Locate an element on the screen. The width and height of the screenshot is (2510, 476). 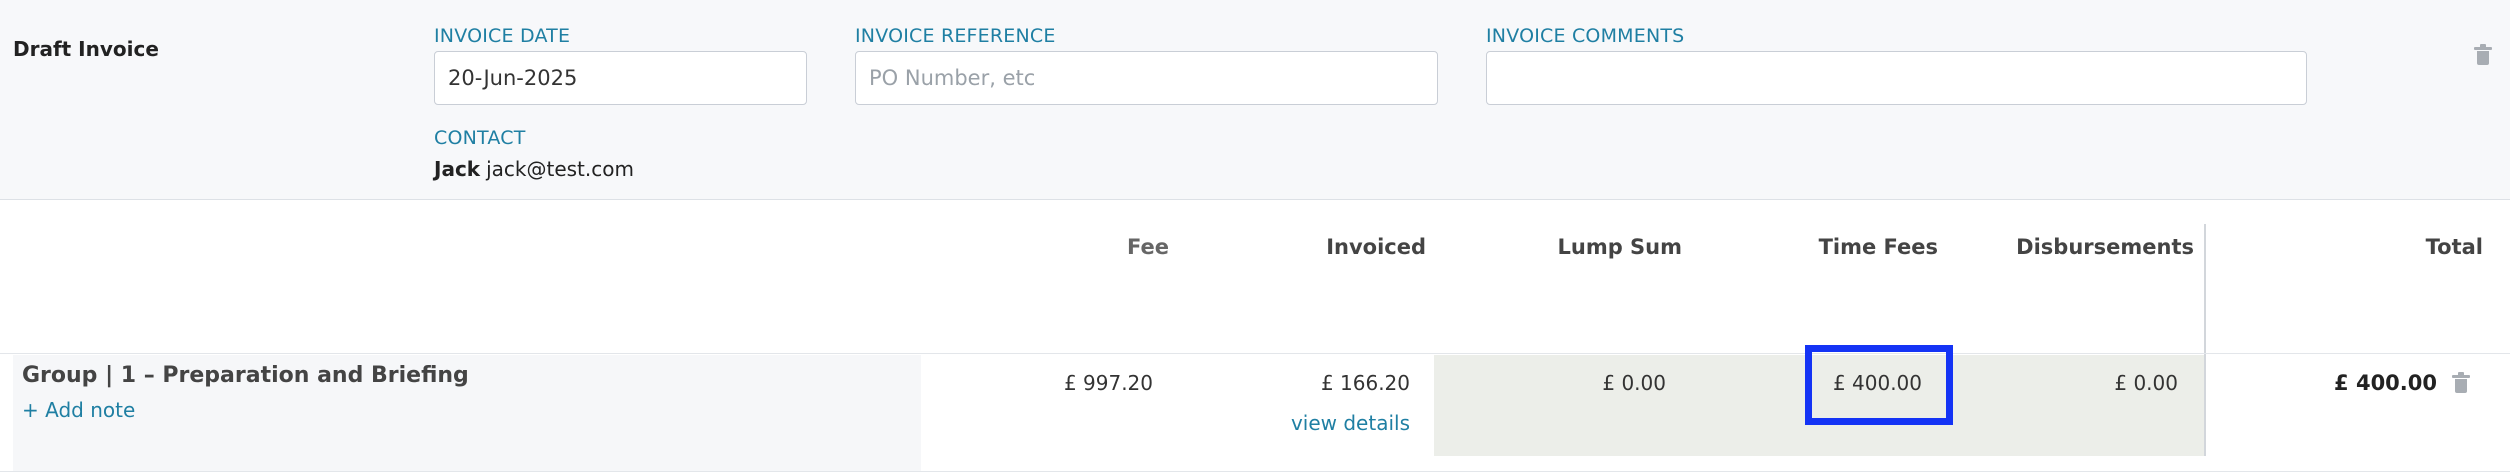
contact-info: Jack jack@test.com is located at coordinates (534, 169).